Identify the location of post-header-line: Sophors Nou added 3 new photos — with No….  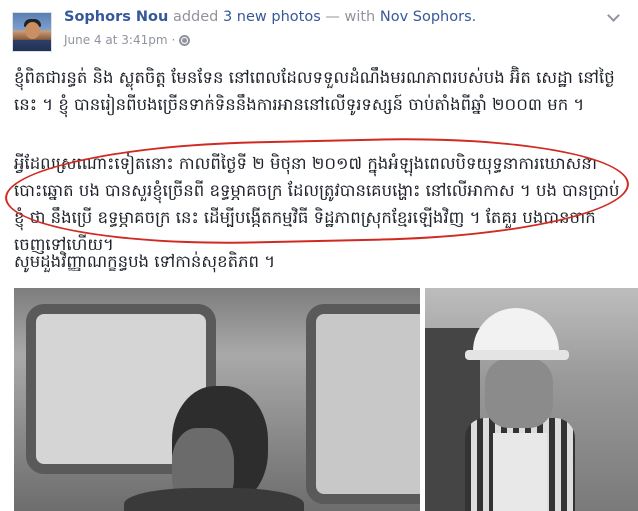
(270, 17).